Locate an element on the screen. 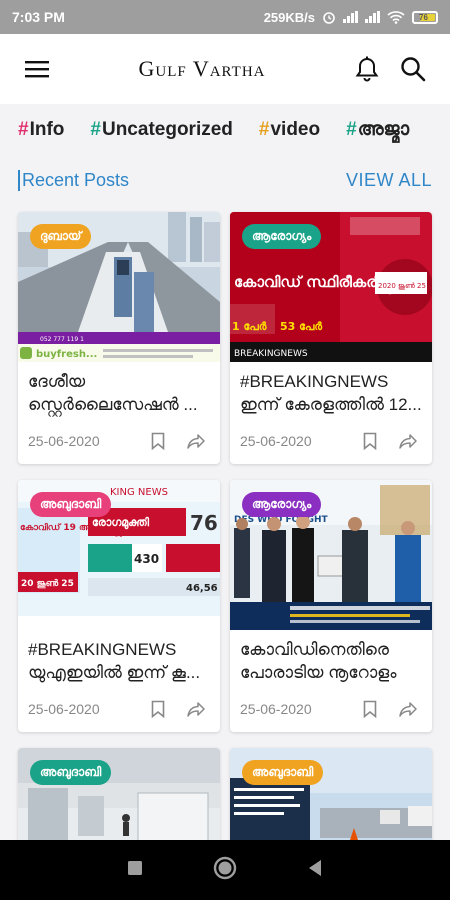 The width and height of the screenshot is (450, 900). signal-icon is located at coordinates (350, 17).